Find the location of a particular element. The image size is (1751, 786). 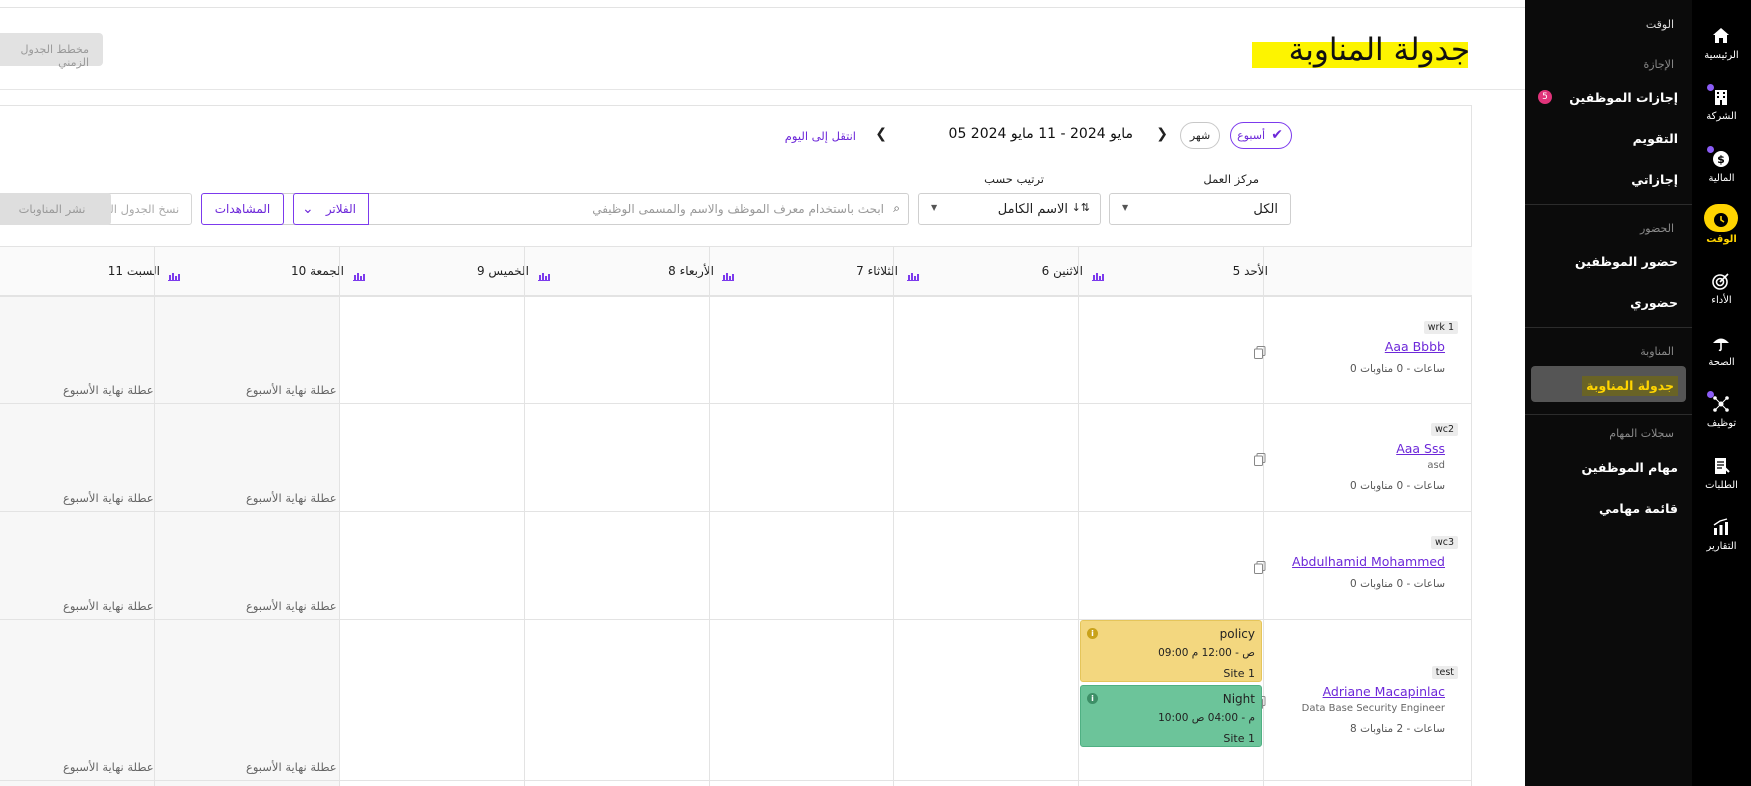

shift-name: policy is located at coordinates (1237, 634).